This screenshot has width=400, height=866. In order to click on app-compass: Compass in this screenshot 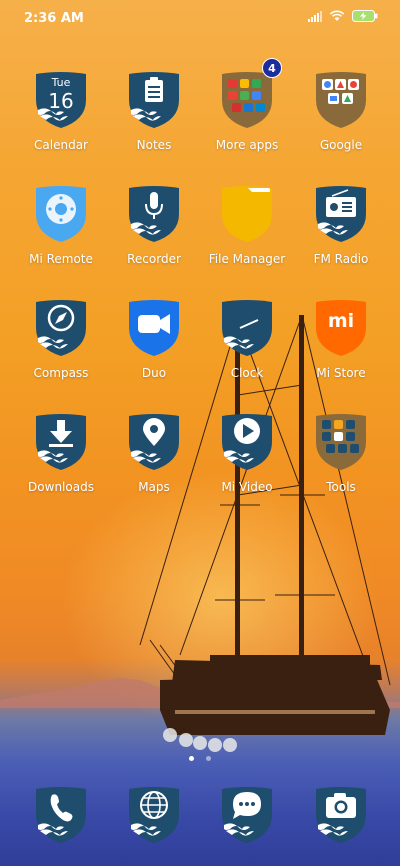, I will do `click(61, 339)`.